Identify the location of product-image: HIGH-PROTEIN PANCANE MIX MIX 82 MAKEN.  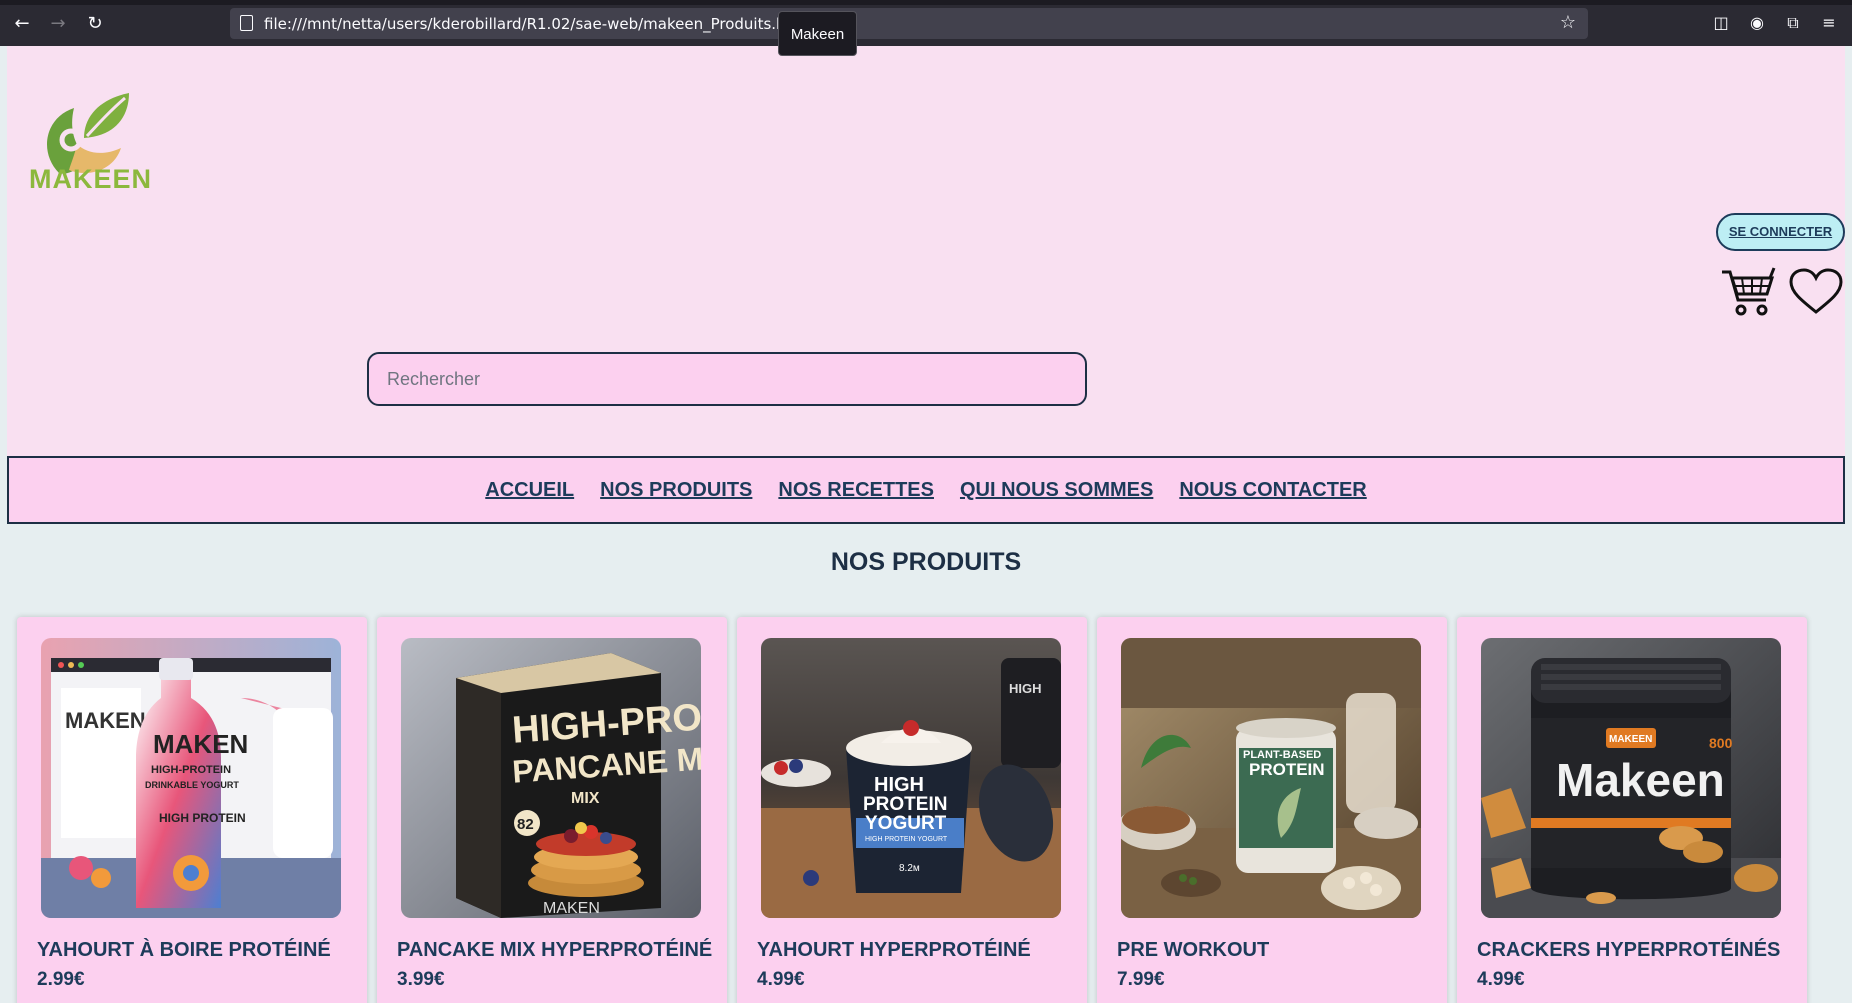
(551, 778).